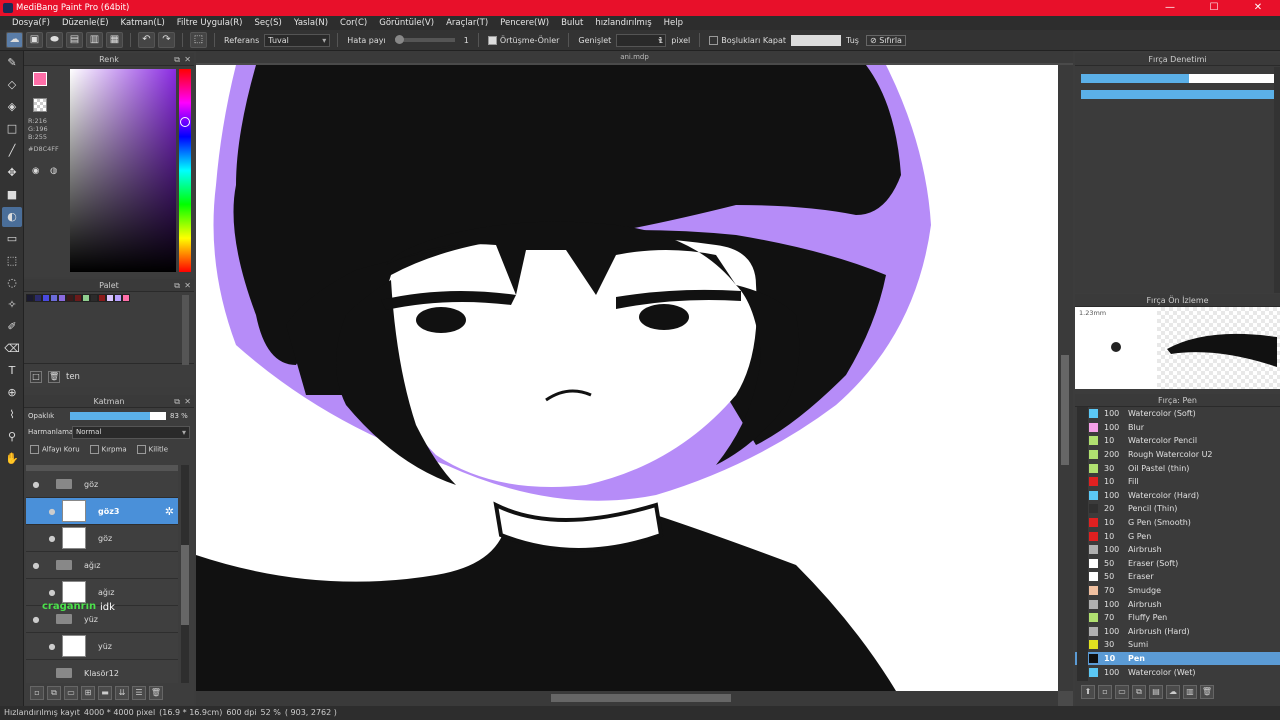 The height and width of the screenshot is (720, 1280). Describe the element at coordinates (12, 349) in the screenshot. I see `select-eraser-icon: ⌫` at that location.